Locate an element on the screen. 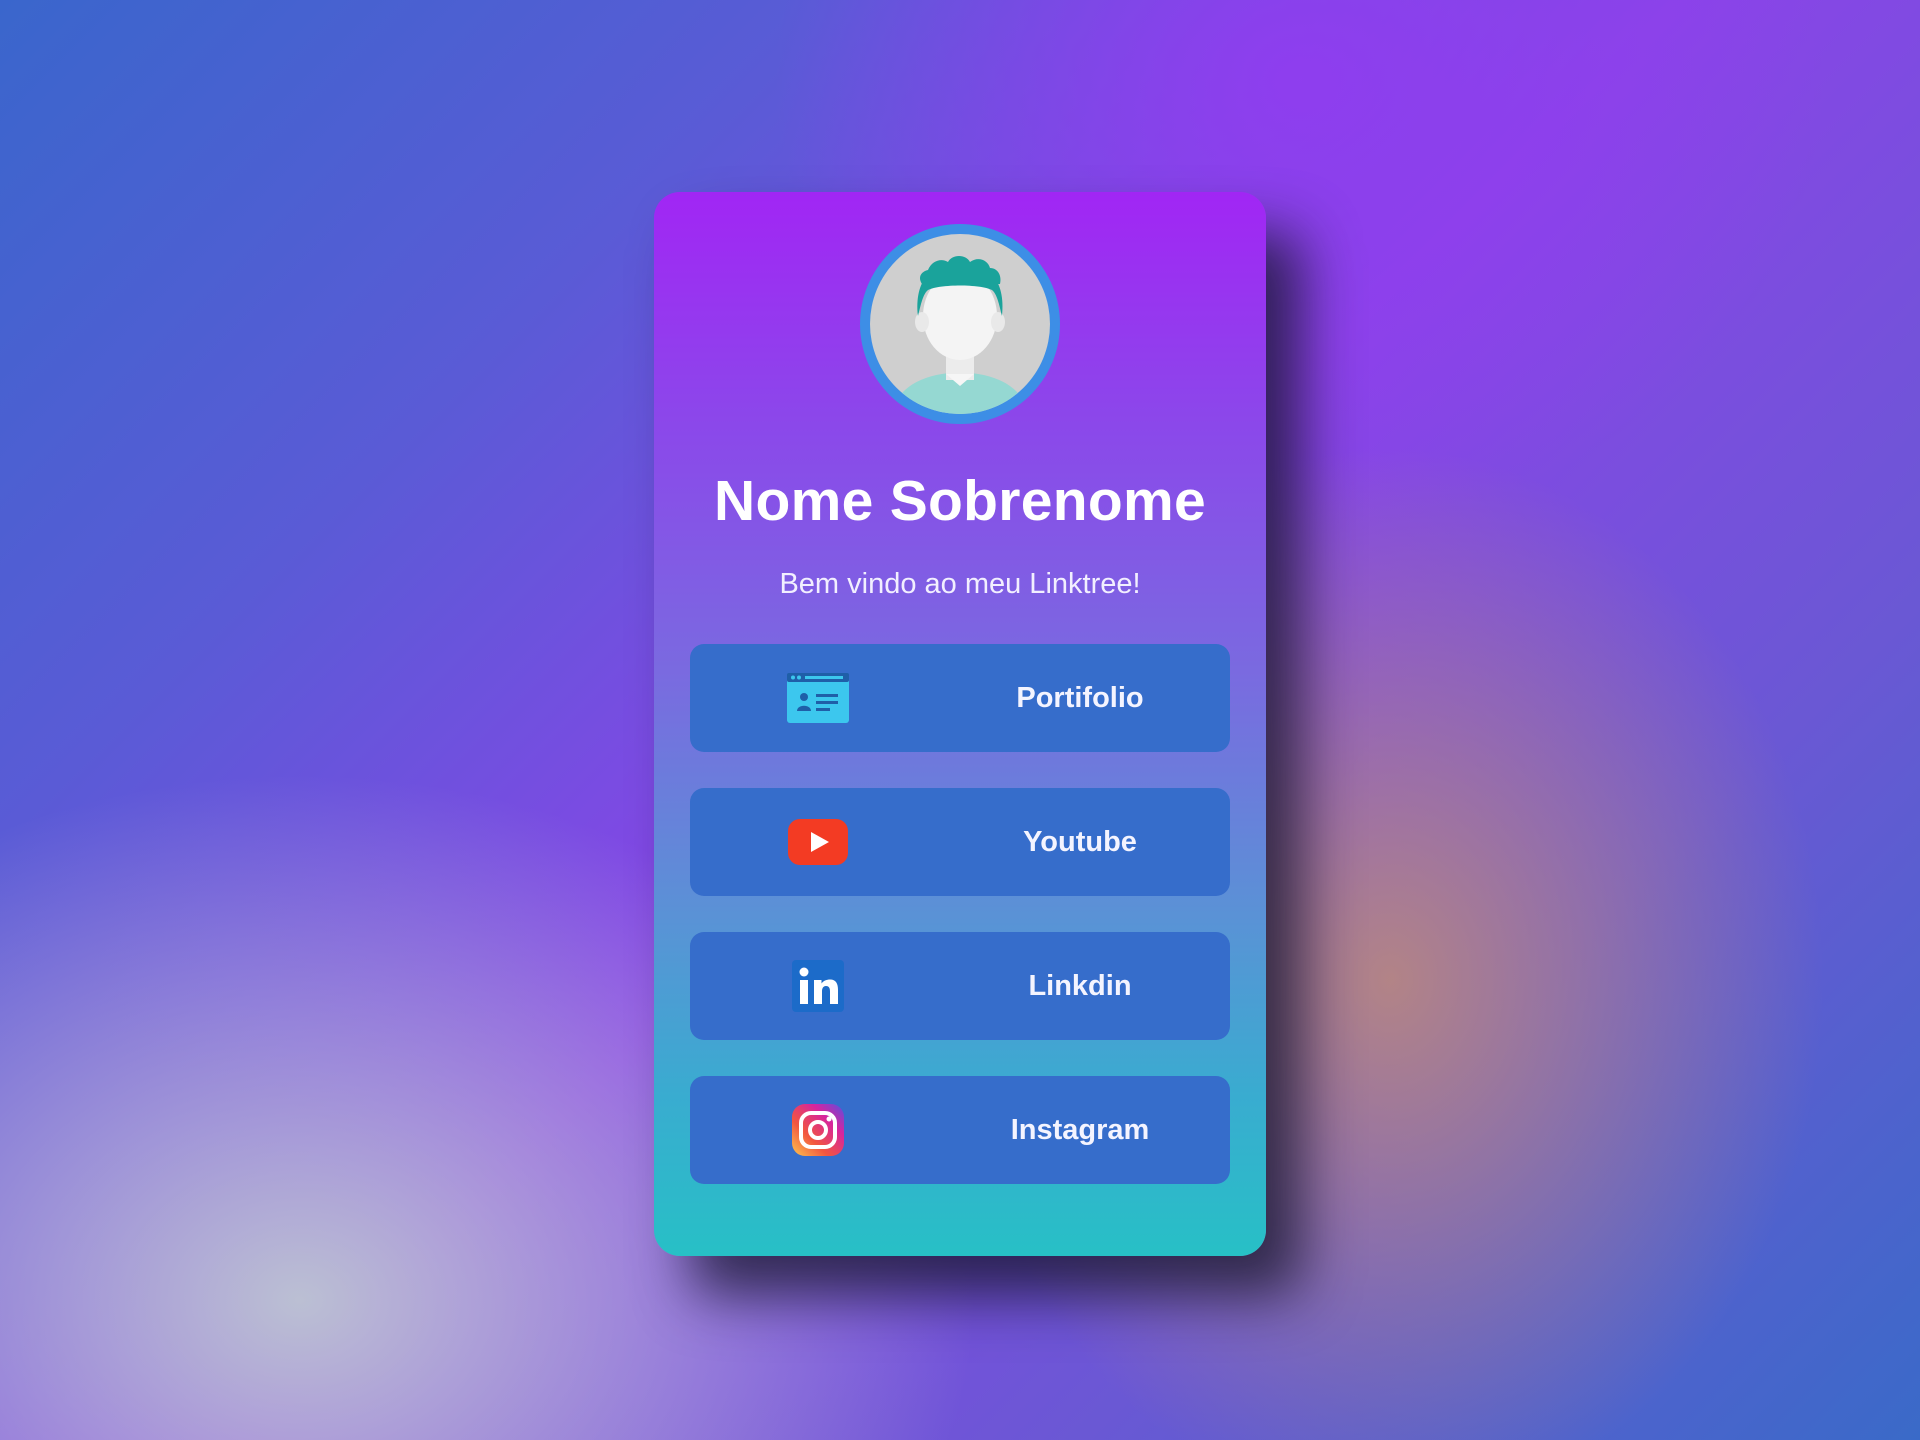 The height and width of the screenshot is (1440, 1920). profile-name: Nome Sobrenome is located at coordinates (960, 501).